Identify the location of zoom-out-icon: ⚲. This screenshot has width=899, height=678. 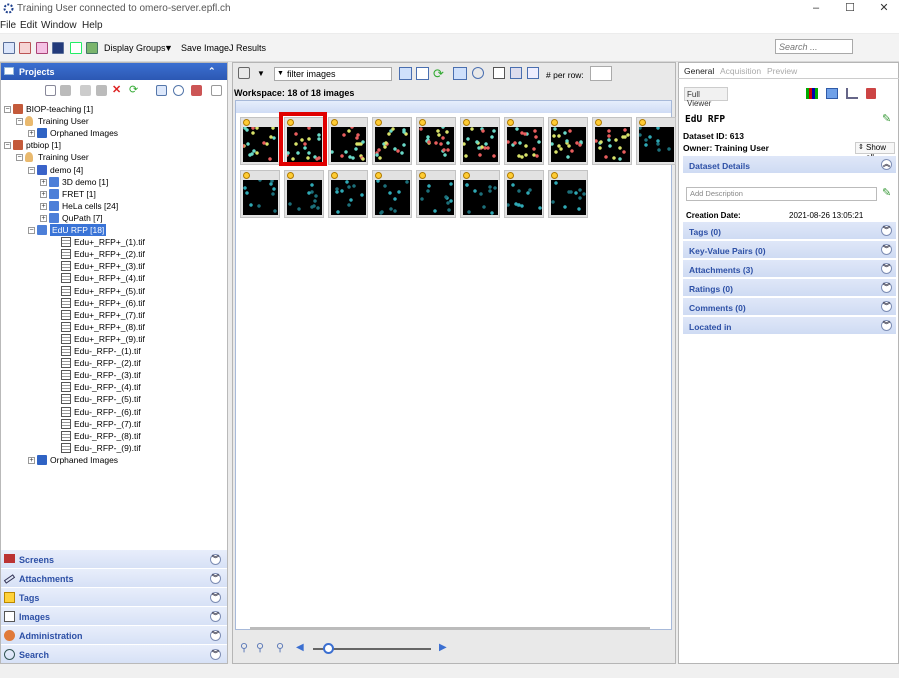
(280, 647).